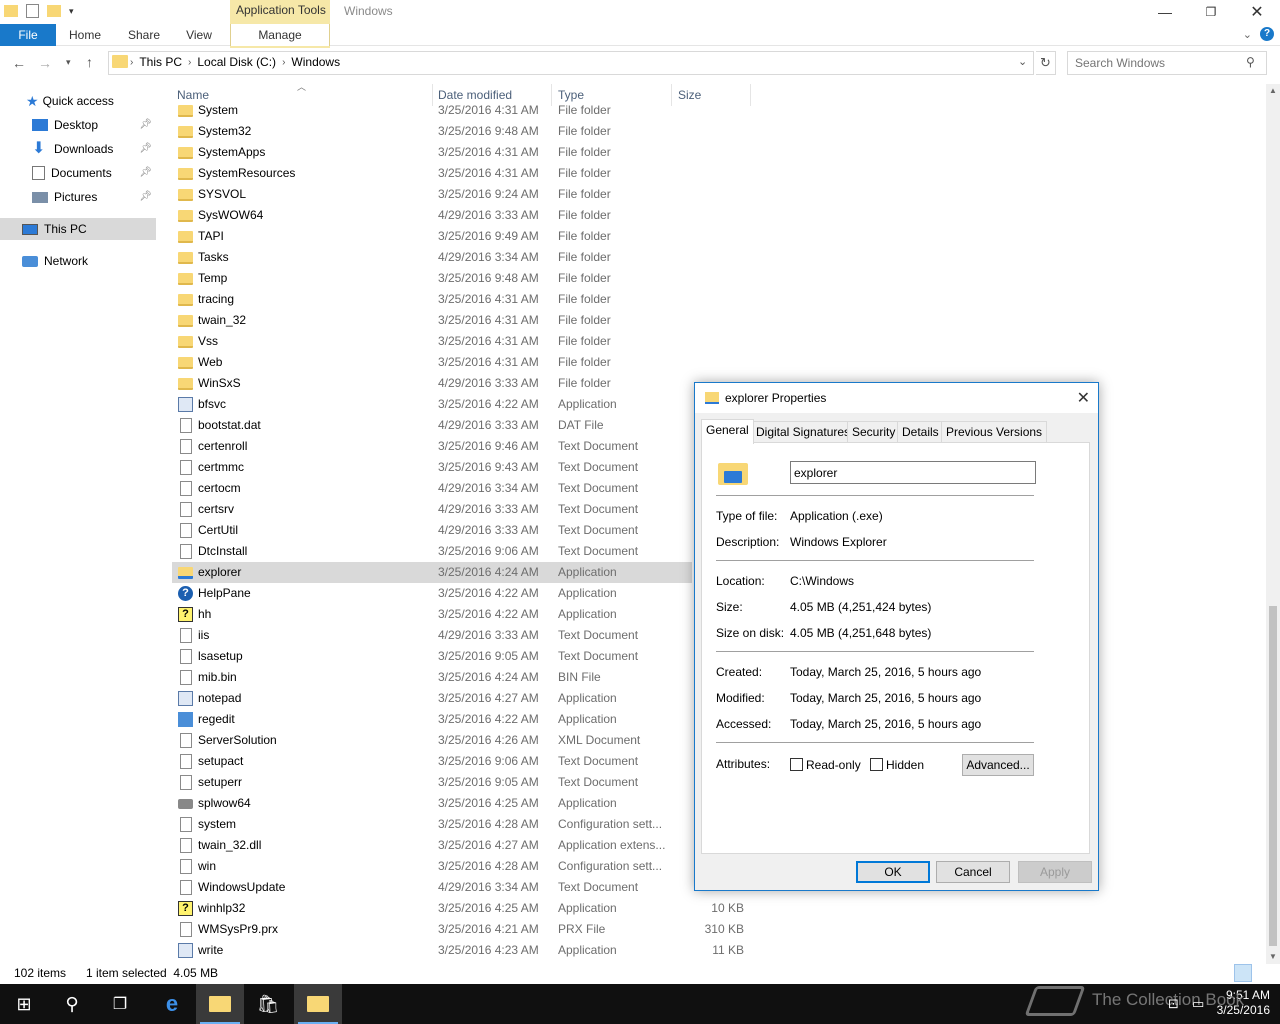  What do you see at coordinates (432, 614) in the screenshot?
I see `file-row: ? hh 3/25/2016 4:22 AM Application` at bounding box center [432, 614].